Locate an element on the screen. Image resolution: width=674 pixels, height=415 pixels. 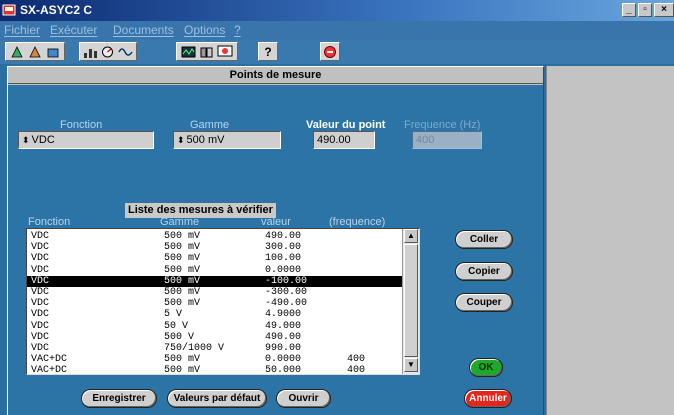
frequence-label: Frequence (Hz) is located at coordinates (442, 125).